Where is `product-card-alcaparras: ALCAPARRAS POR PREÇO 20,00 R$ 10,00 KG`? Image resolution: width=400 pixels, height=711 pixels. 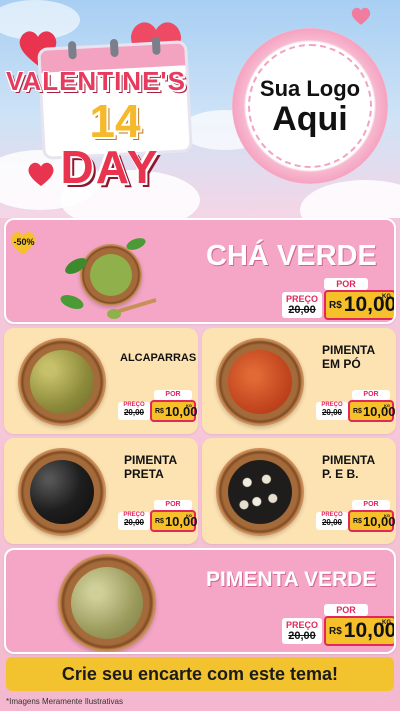
product-card-alcaparras: ALCAPARRAS POR PREÇO 20,00 R$ 10,00 KG is located at coordinates (101, 381).